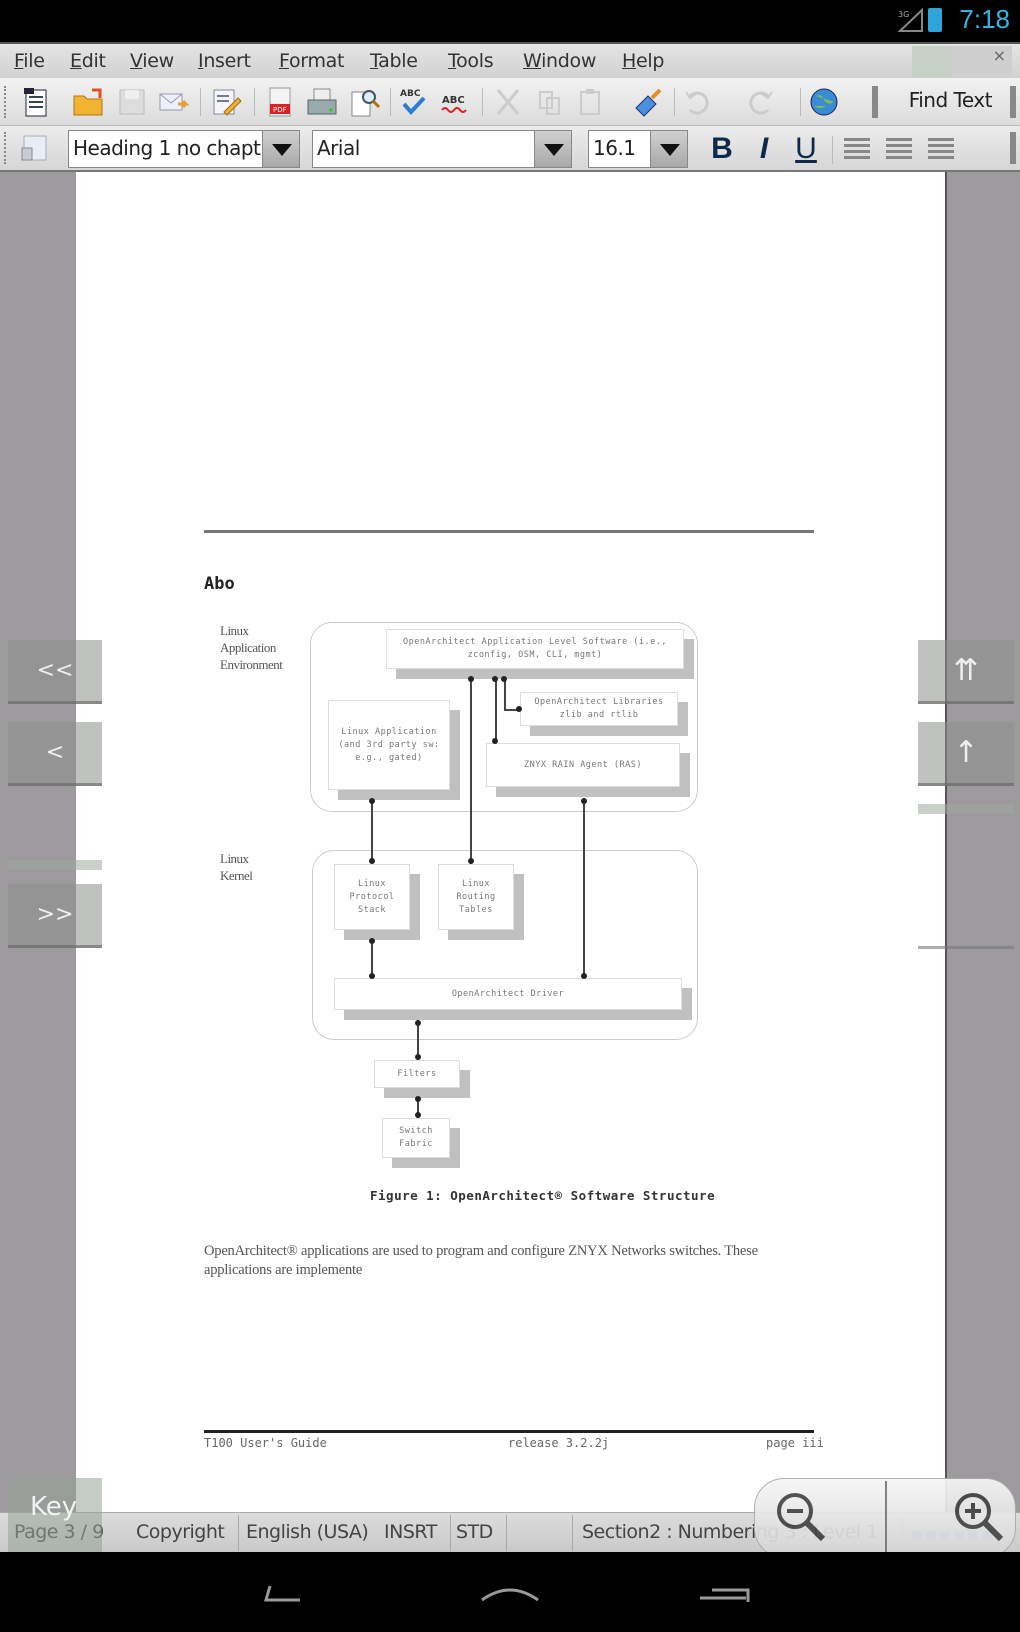 This screenshot has height=1632, width=1020. What do you see at coordinates (36, 102) in the screenshot?
I see `new-document-icon` at bounding box center [36, 102].